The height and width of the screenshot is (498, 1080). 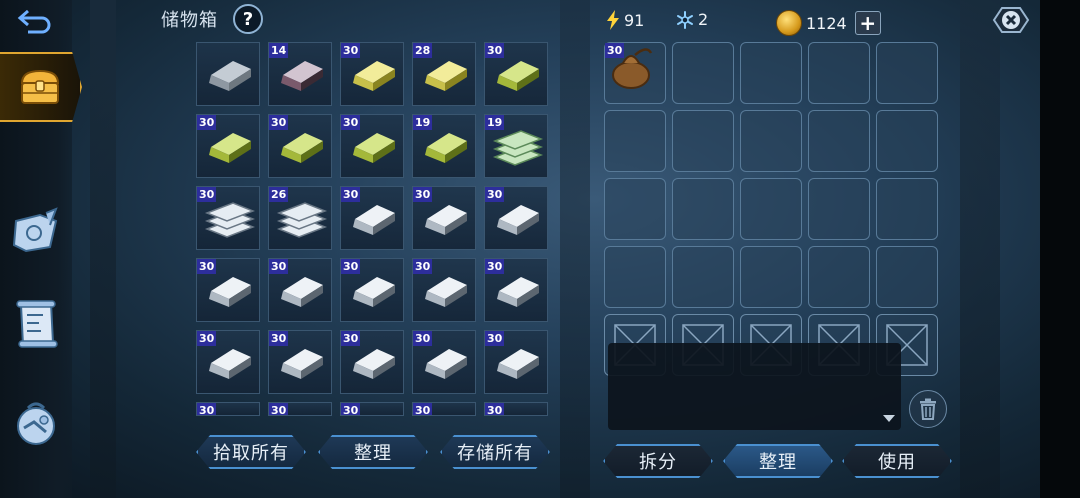 I want to click on coin-counter: 1124 +, so click(x=828, y=23).